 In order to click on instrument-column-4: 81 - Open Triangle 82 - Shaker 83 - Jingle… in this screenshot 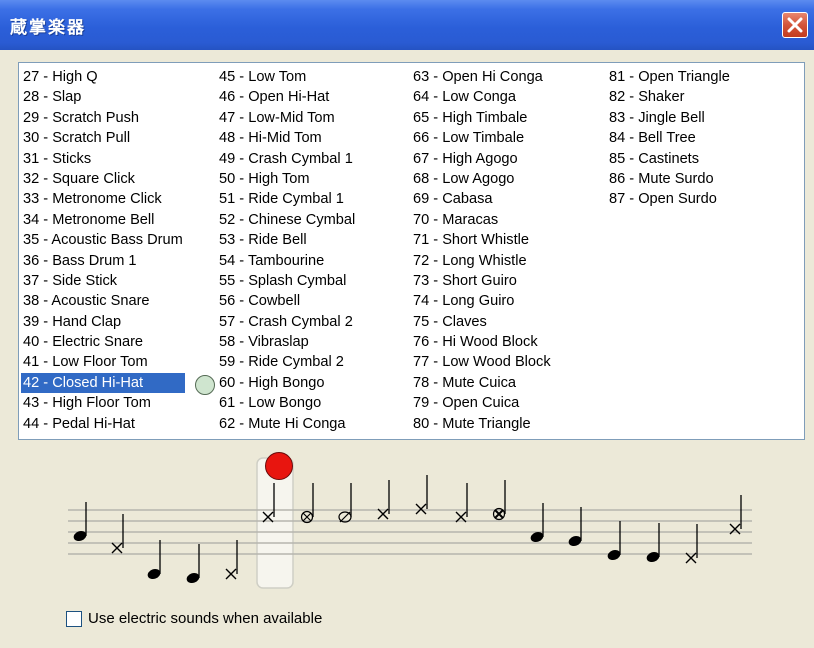, I will do `click(669, 138)`.